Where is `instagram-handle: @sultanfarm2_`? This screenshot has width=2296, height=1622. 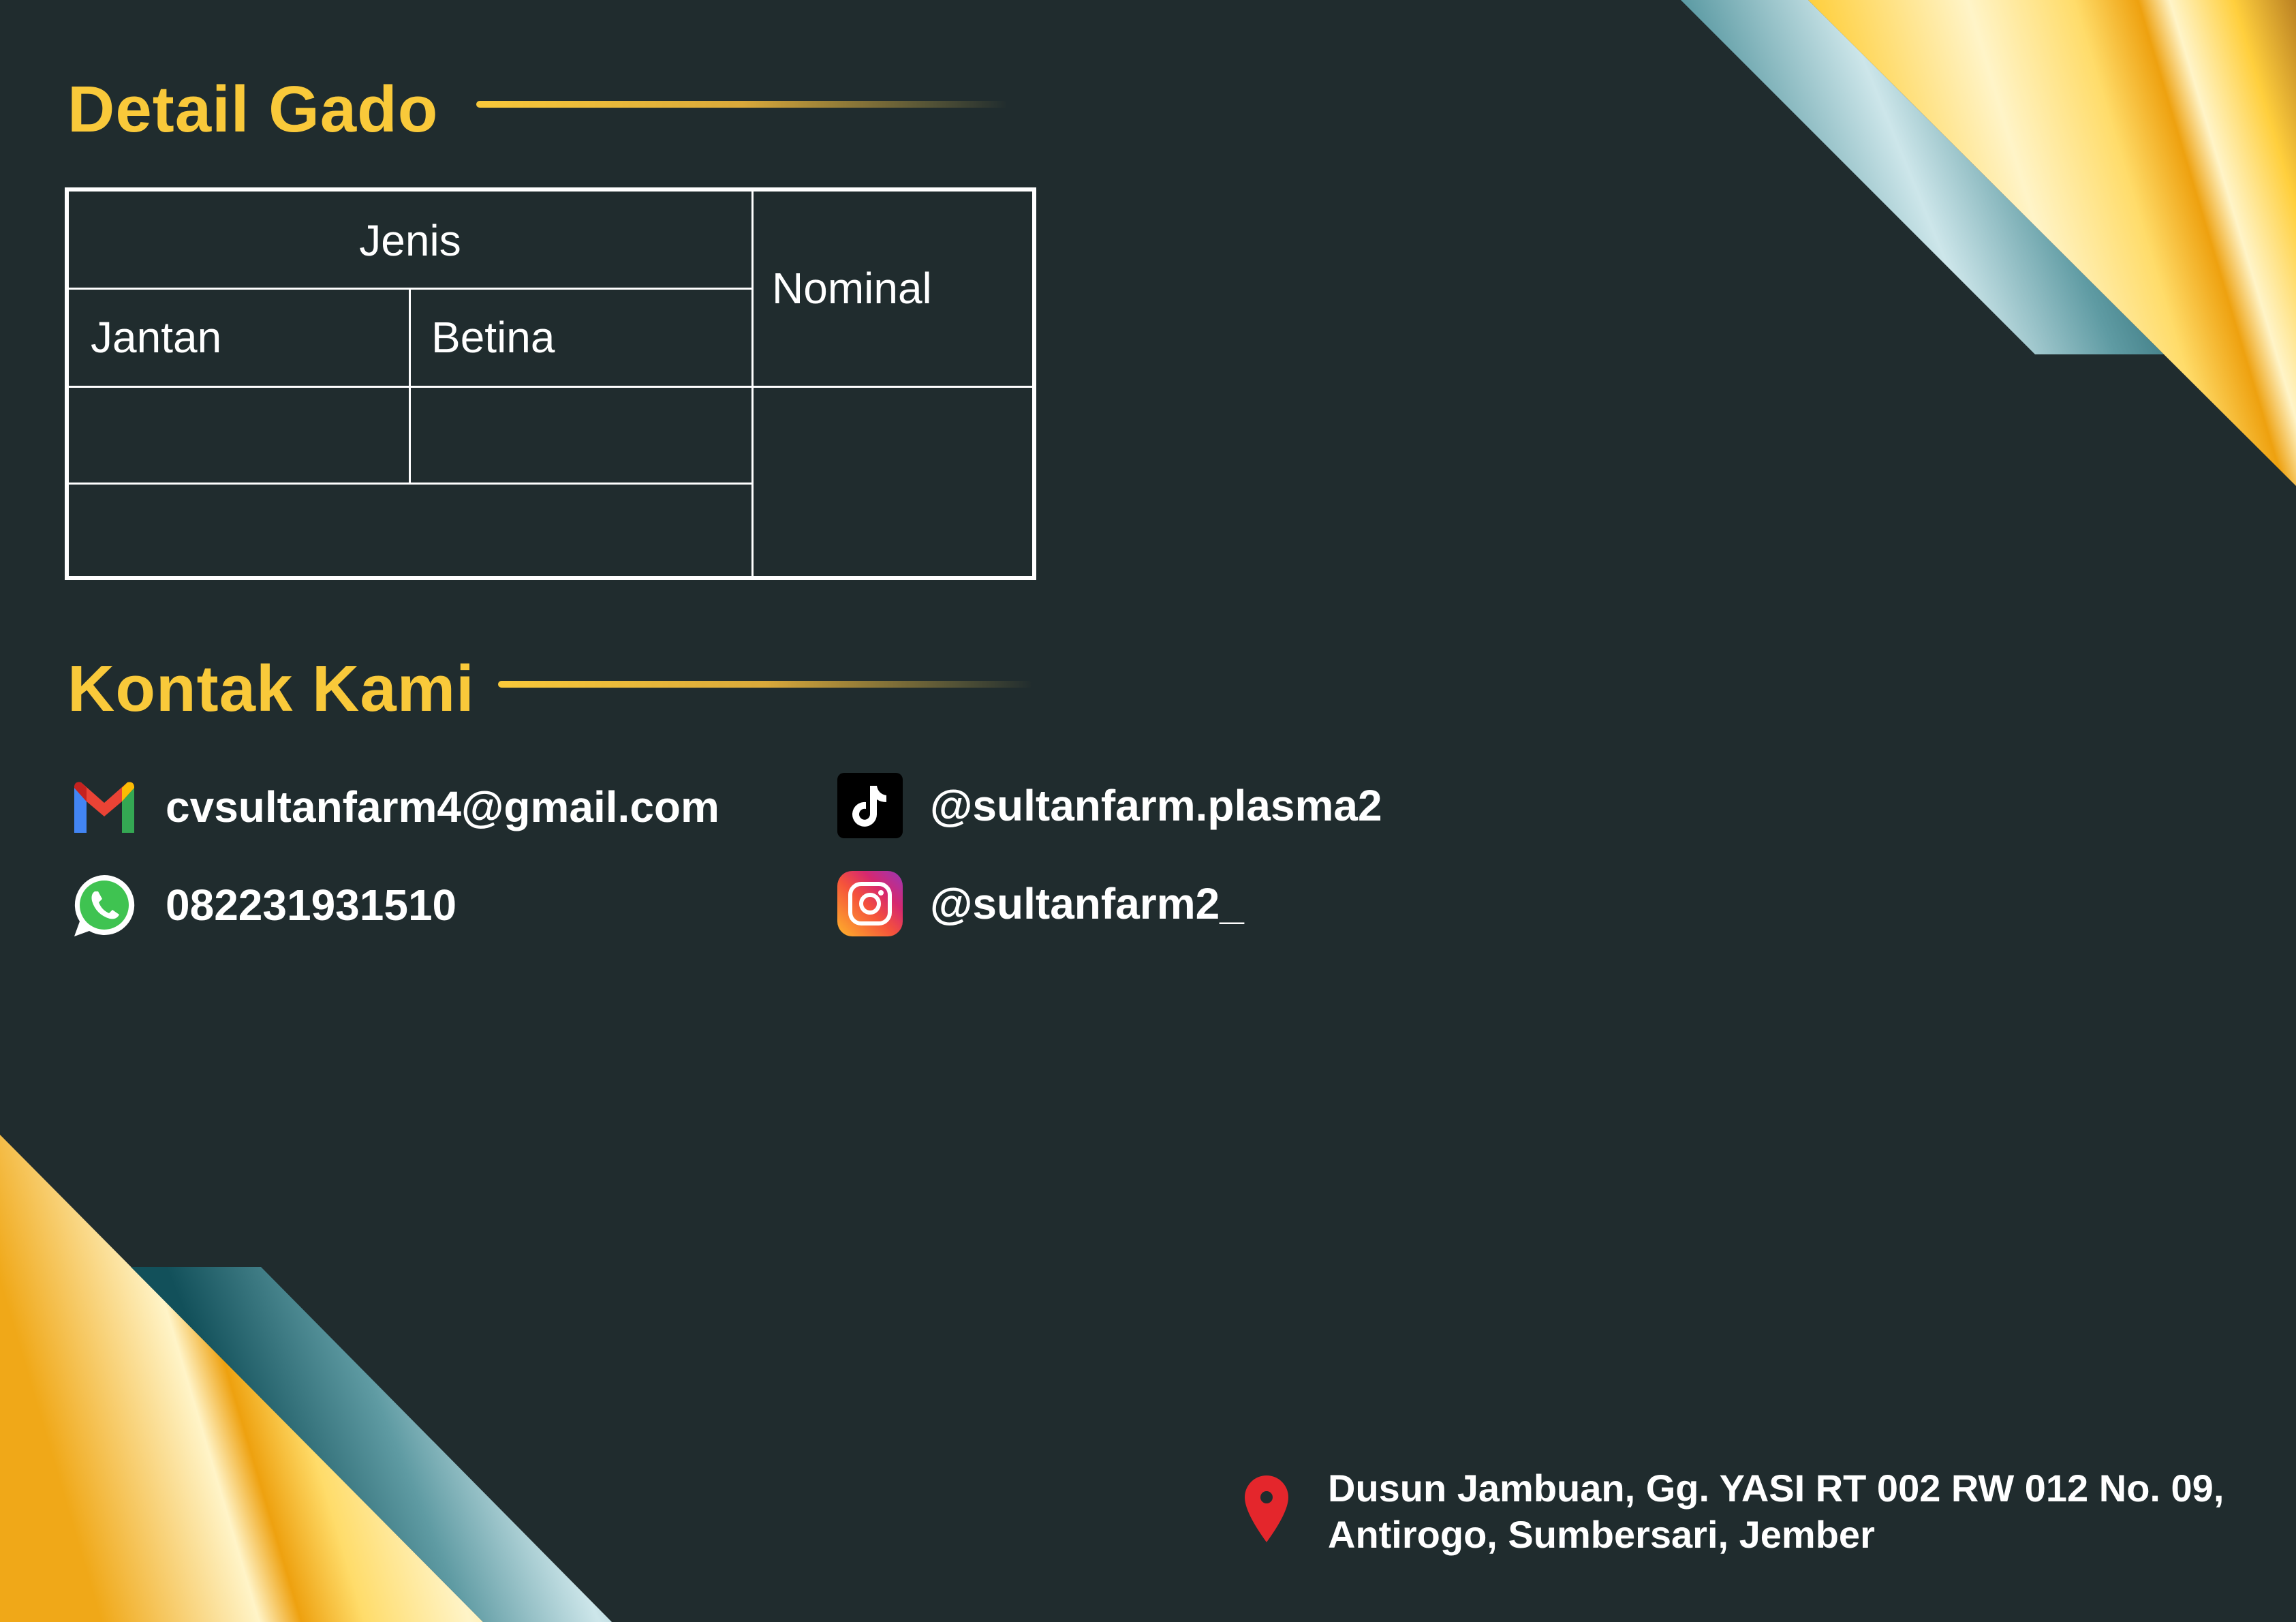
instagram-handle: @sultanfarm2_ is located at coordinates (1087, 903).